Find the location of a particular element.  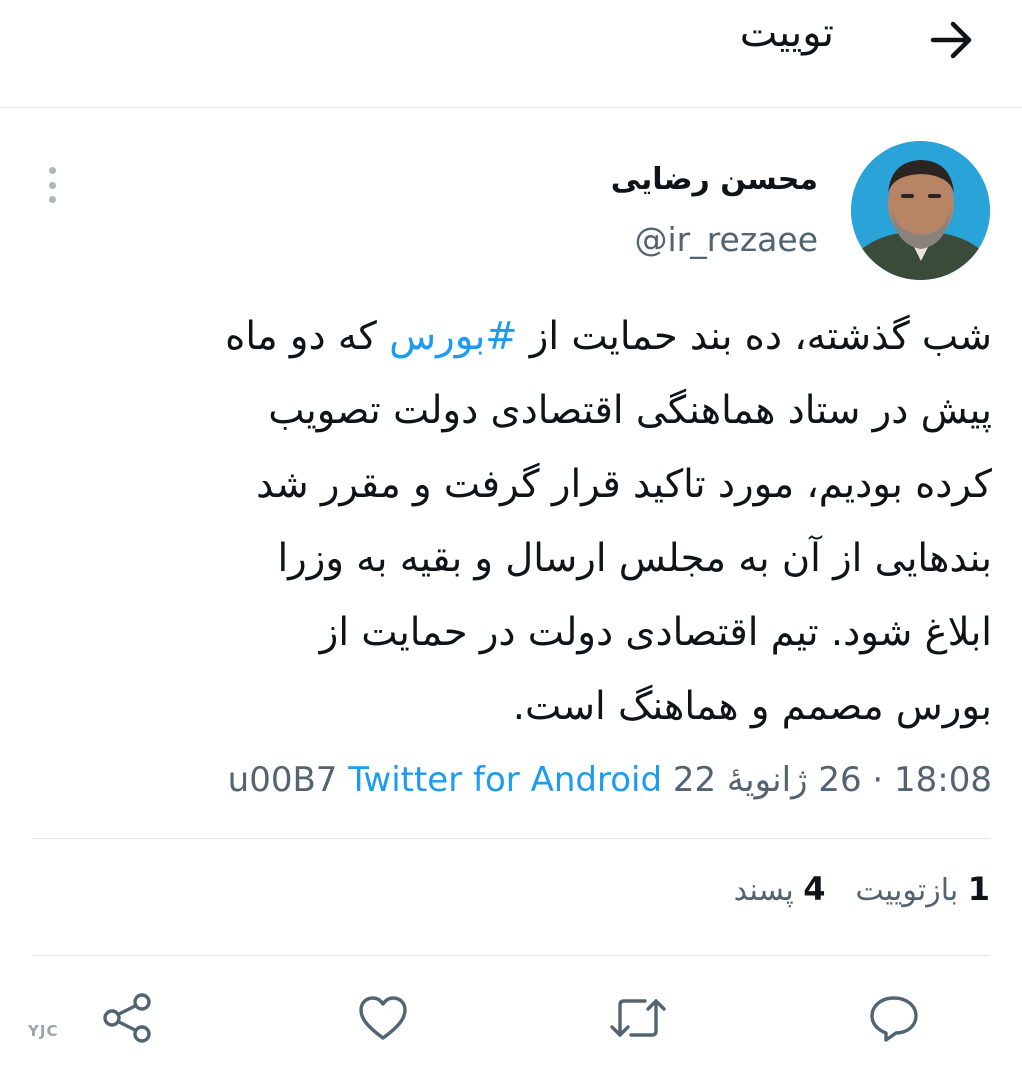

hashtag-link: #بورس is located at coordinates (453, 336).